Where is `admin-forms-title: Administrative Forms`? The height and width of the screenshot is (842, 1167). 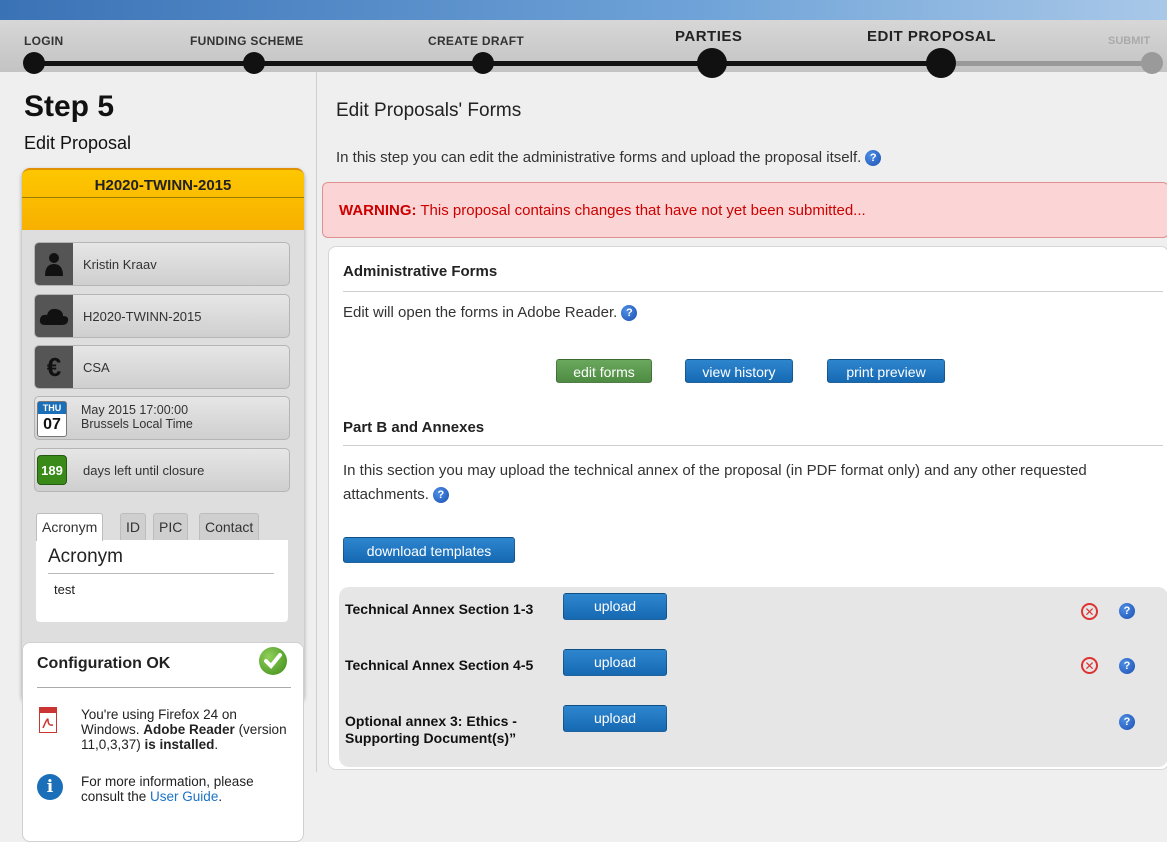
admin-forms-title: Administrative Forms is located at coordinates (420, 271).